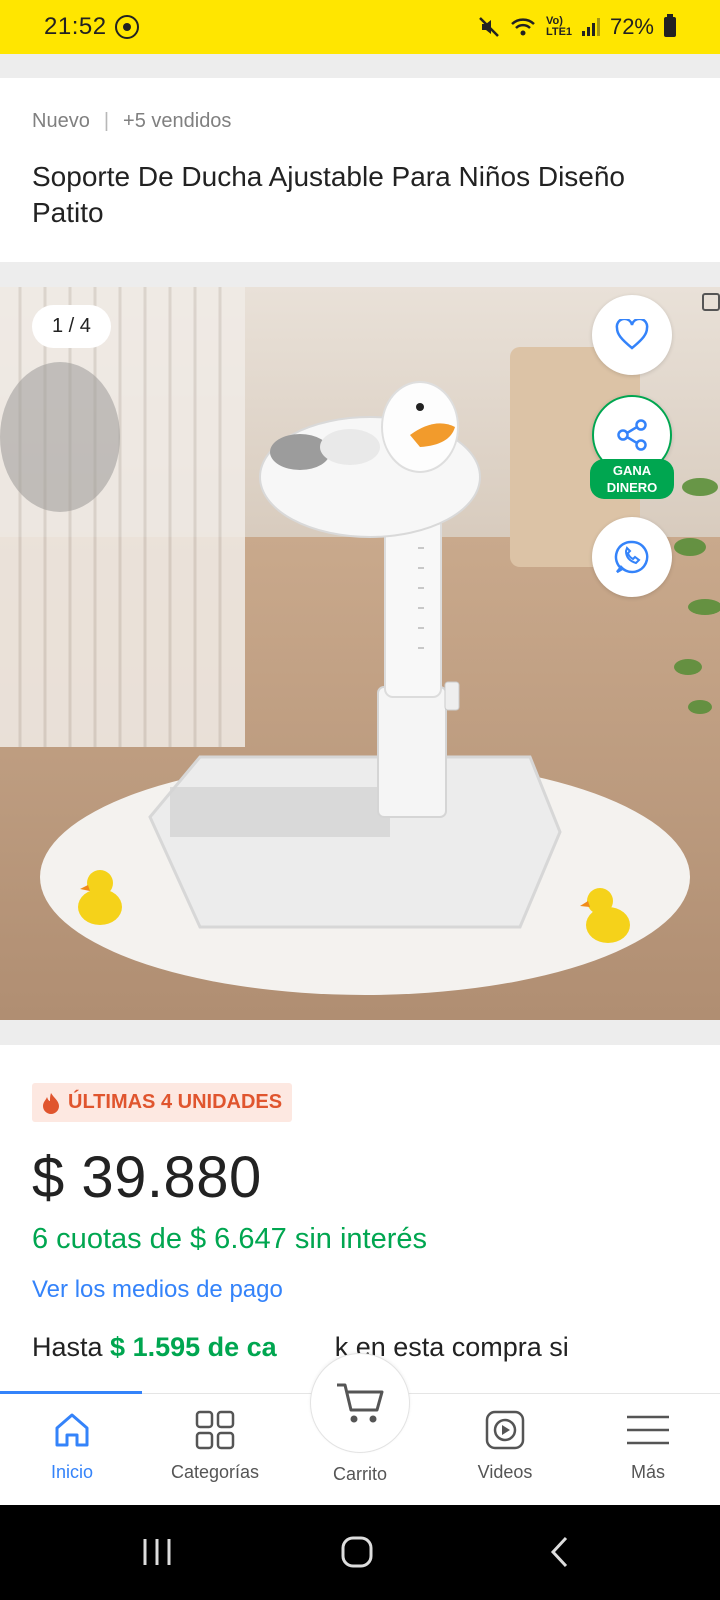 The image size is (720, 1600). What do you see at coordinates (560, 1552) in the screenshot?
I see `back-button` at bounding box center [560, 1552].